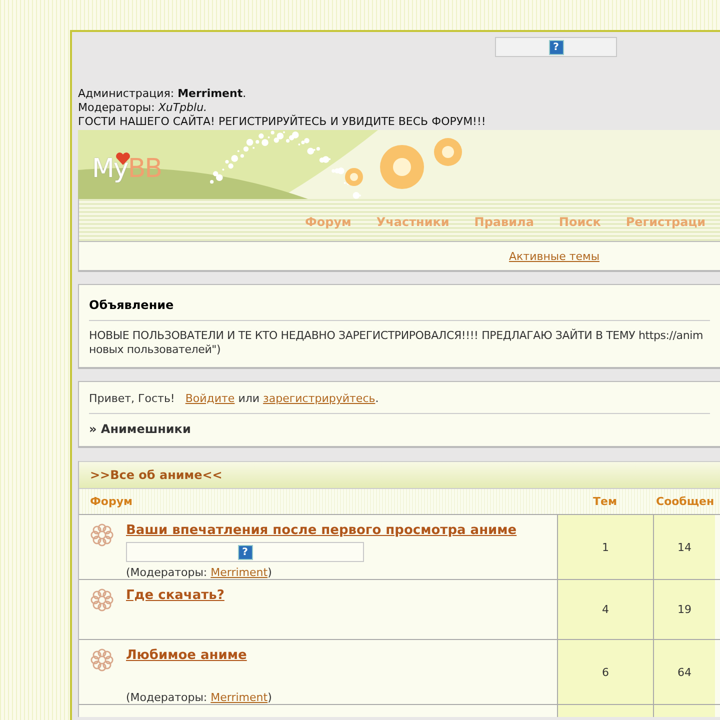 The image size is (720, 720). Describe the element at coordinates (605, 609) in the screenshot. I see `topics-count-cell: 4` at that location.